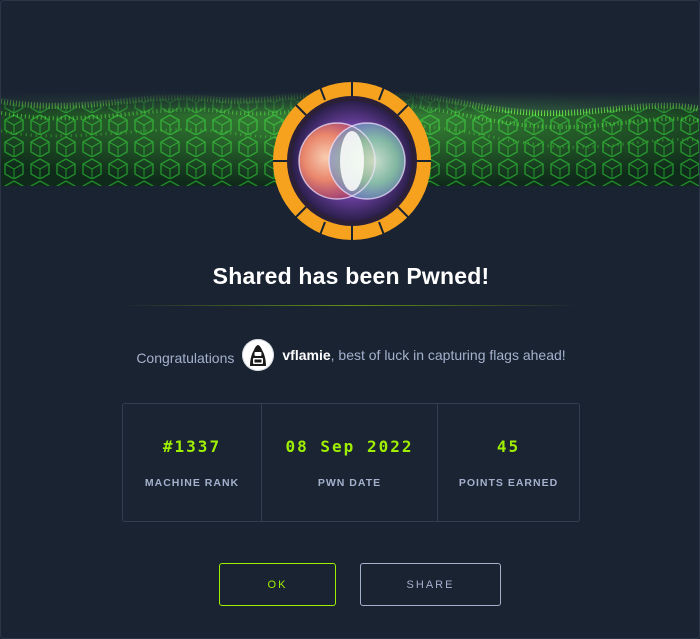 The image size is (700, 639). What do you see at coordinates (430, 584) in the screenshot?
I see `share-button: SHARE` at bounding box center [430, 584].